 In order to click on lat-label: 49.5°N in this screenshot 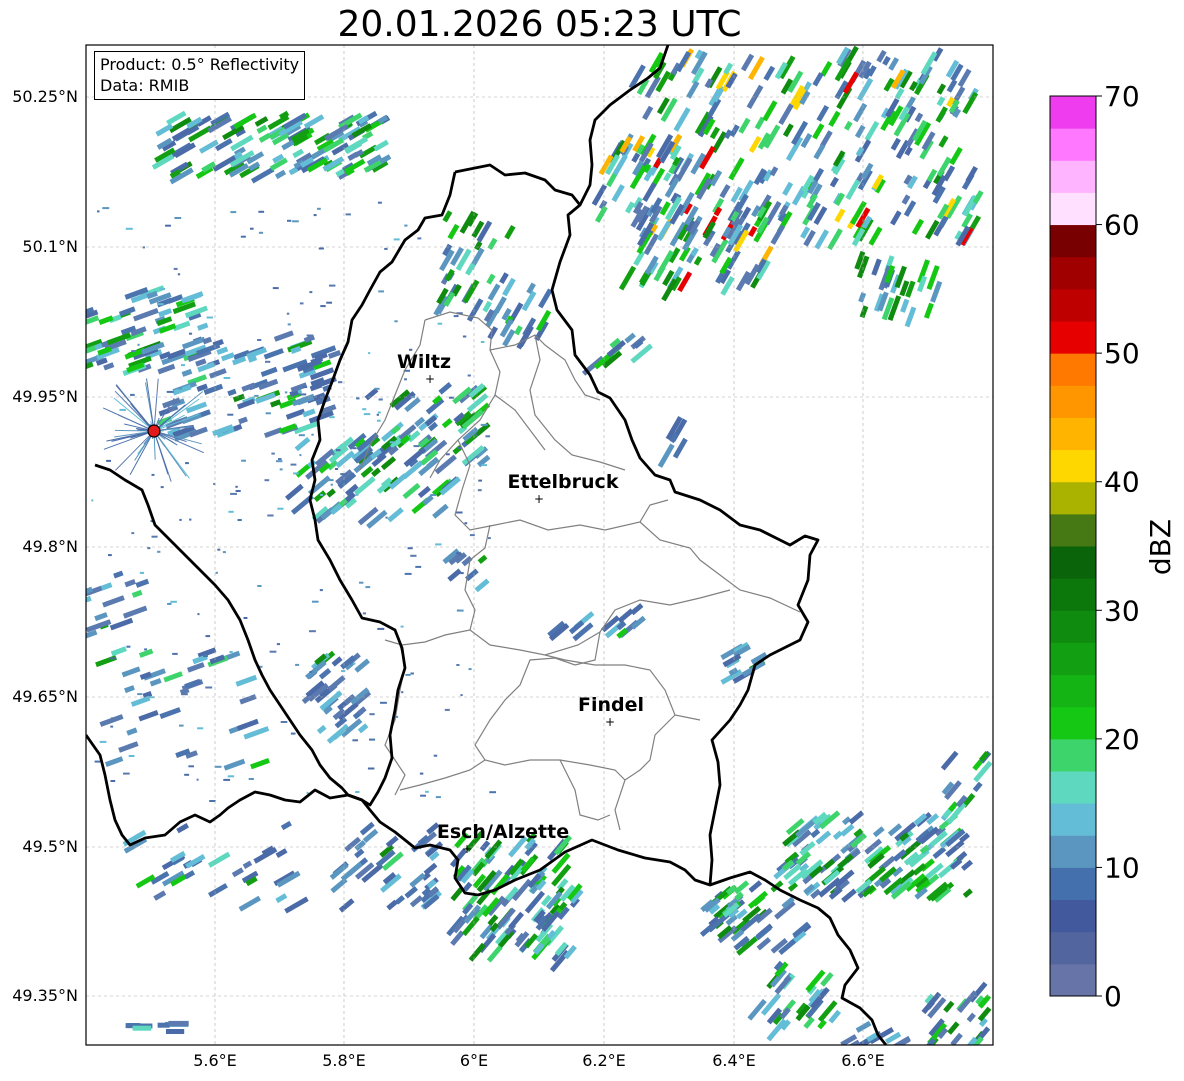, I will do `click(50, 846)`.